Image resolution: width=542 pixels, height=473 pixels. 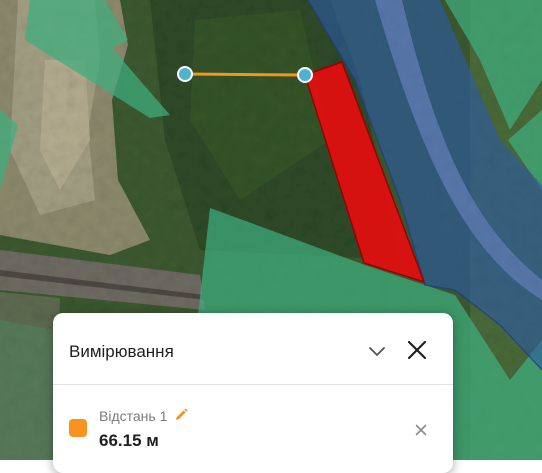 What do you see at coordinates (253, 348) in the screenshot?
I see `panel-header: Вимірювання` at bounding box center [253, 348].